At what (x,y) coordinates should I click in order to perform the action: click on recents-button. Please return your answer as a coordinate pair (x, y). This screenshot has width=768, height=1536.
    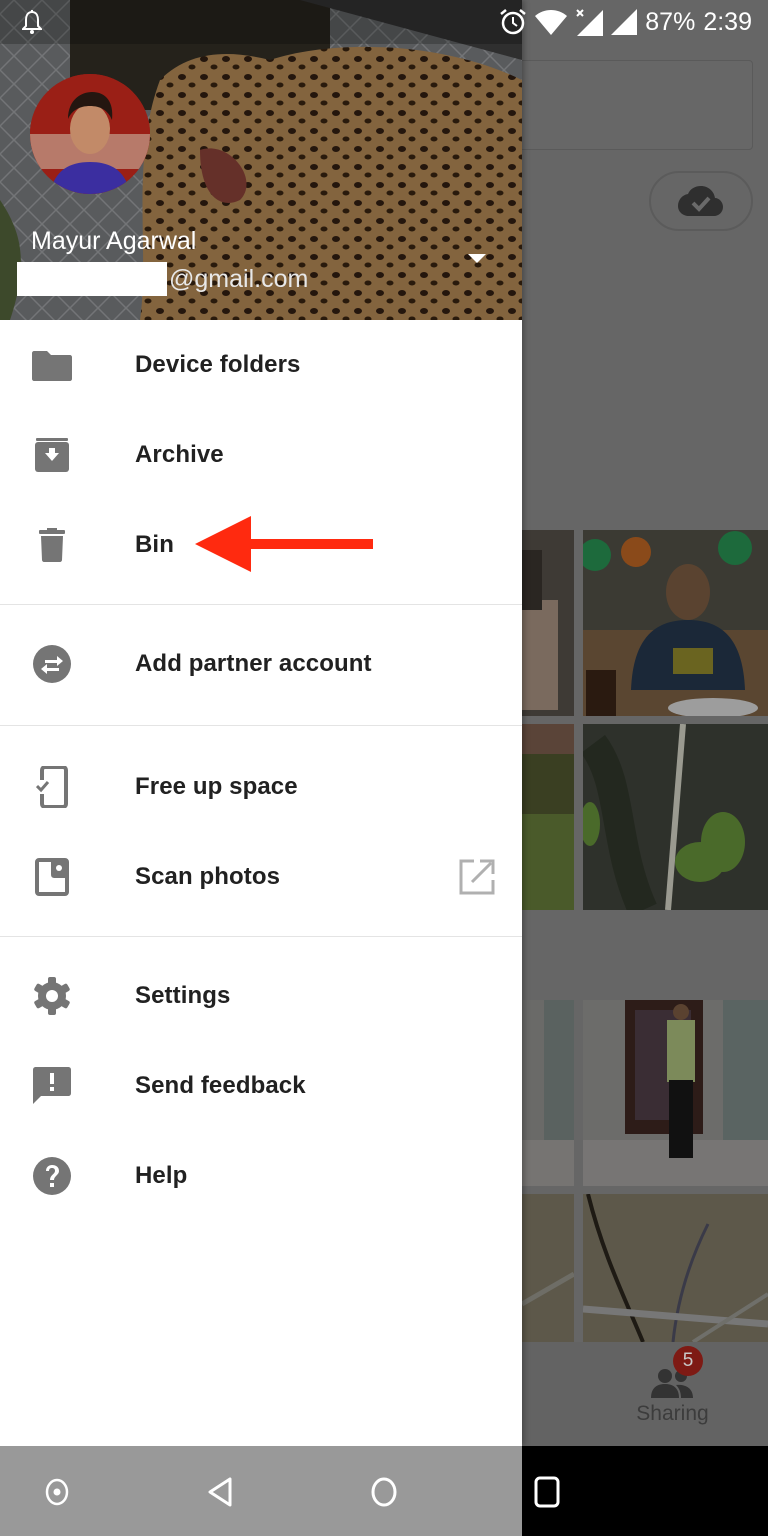
    Looking at the image, I should click on (547, 1492).